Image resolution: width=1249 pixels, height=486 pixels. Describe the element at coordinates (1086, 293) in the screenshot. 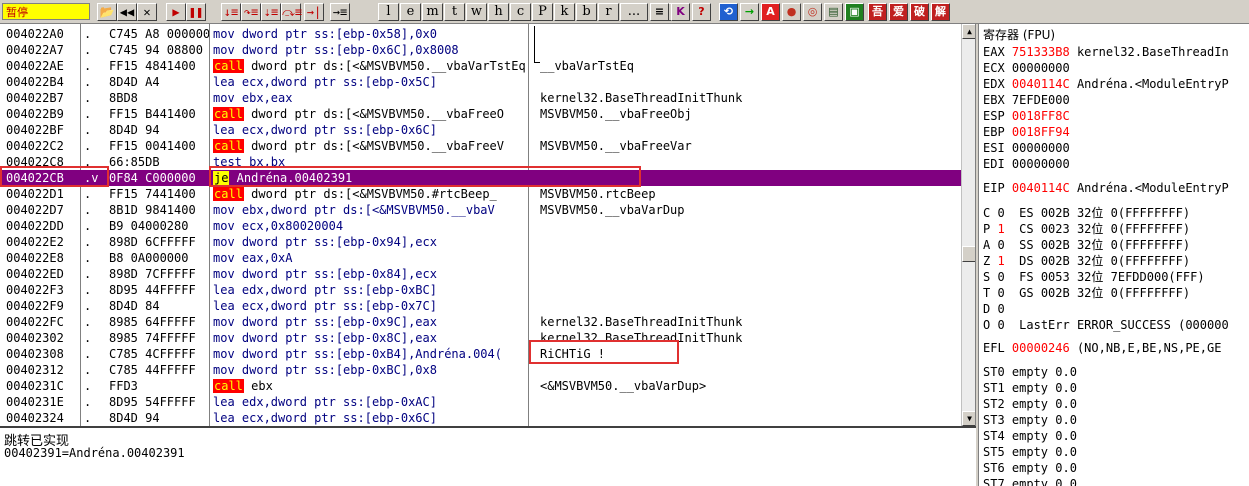

I see `flag-row-t: T 0 GS 002B 32位 0(FFFFFFFF)` at that location.